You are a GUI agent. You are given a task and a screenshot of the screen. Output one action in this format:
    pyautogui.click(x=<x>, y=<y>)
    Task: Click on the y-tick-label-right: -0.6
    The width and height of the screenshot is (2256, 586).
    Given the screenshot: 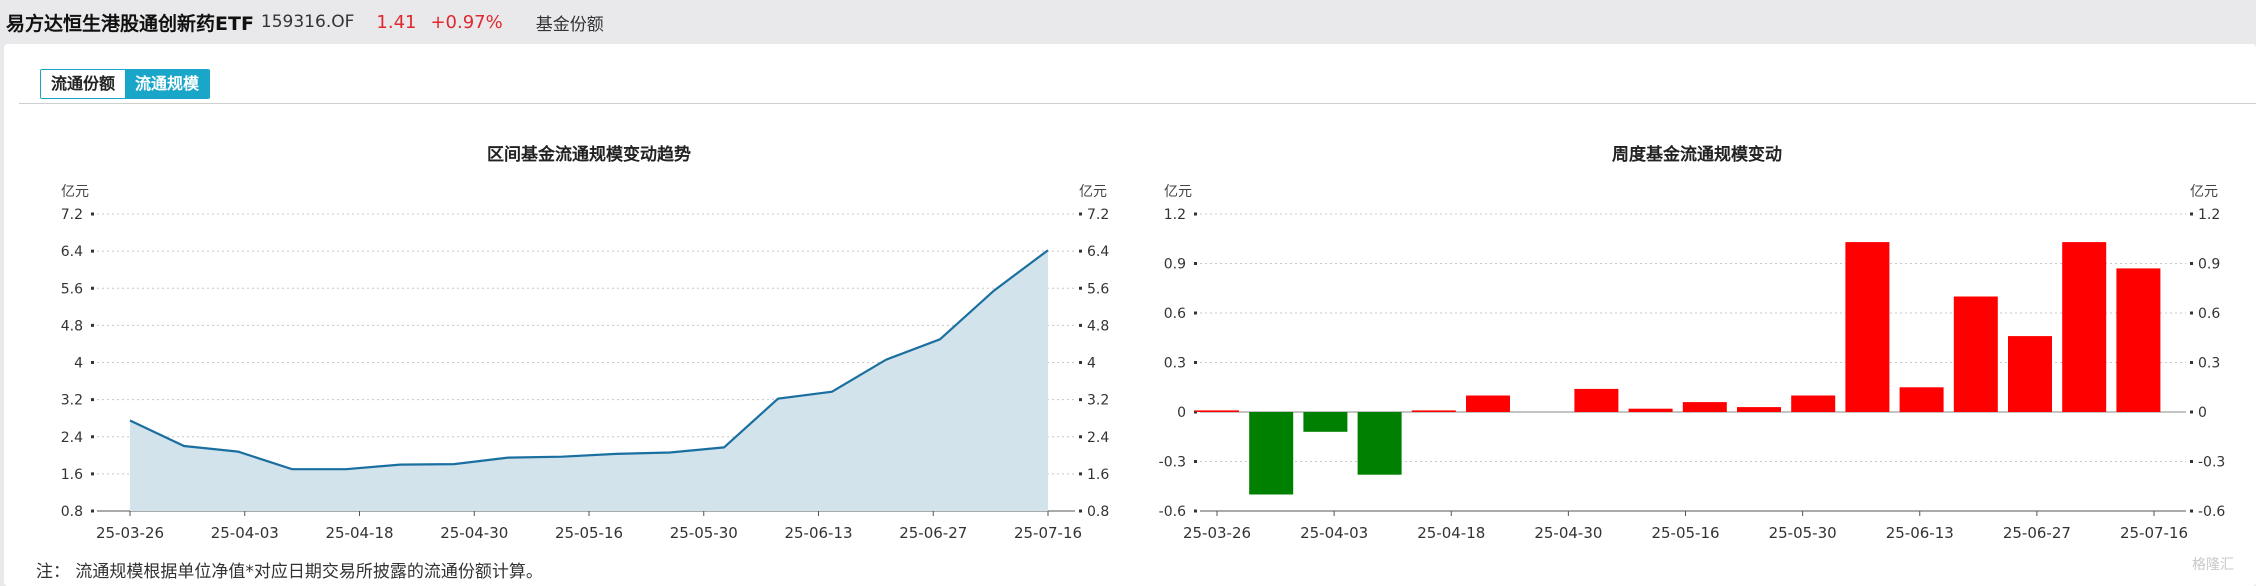 What is the action you would take?
    pyautogui.click(x=2211, y=512)
    